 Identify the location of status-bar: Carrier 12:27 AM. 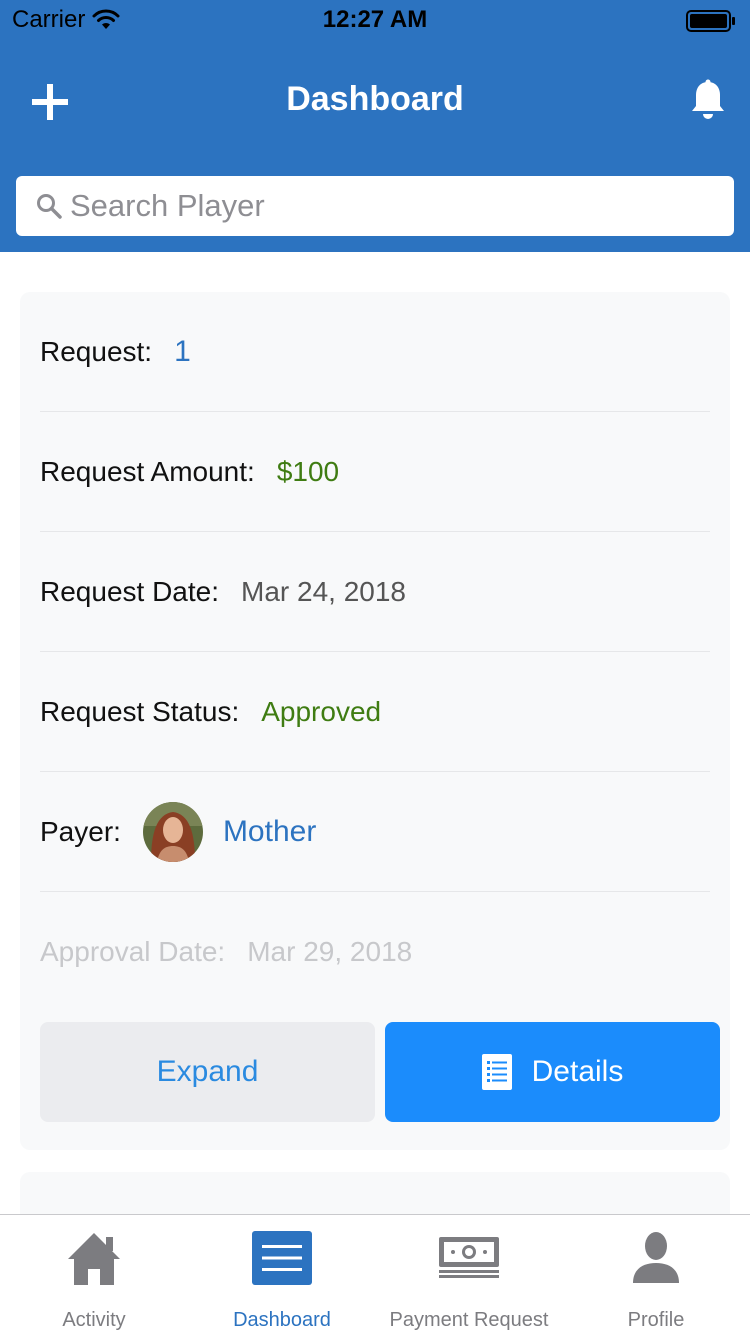
(375, 20).